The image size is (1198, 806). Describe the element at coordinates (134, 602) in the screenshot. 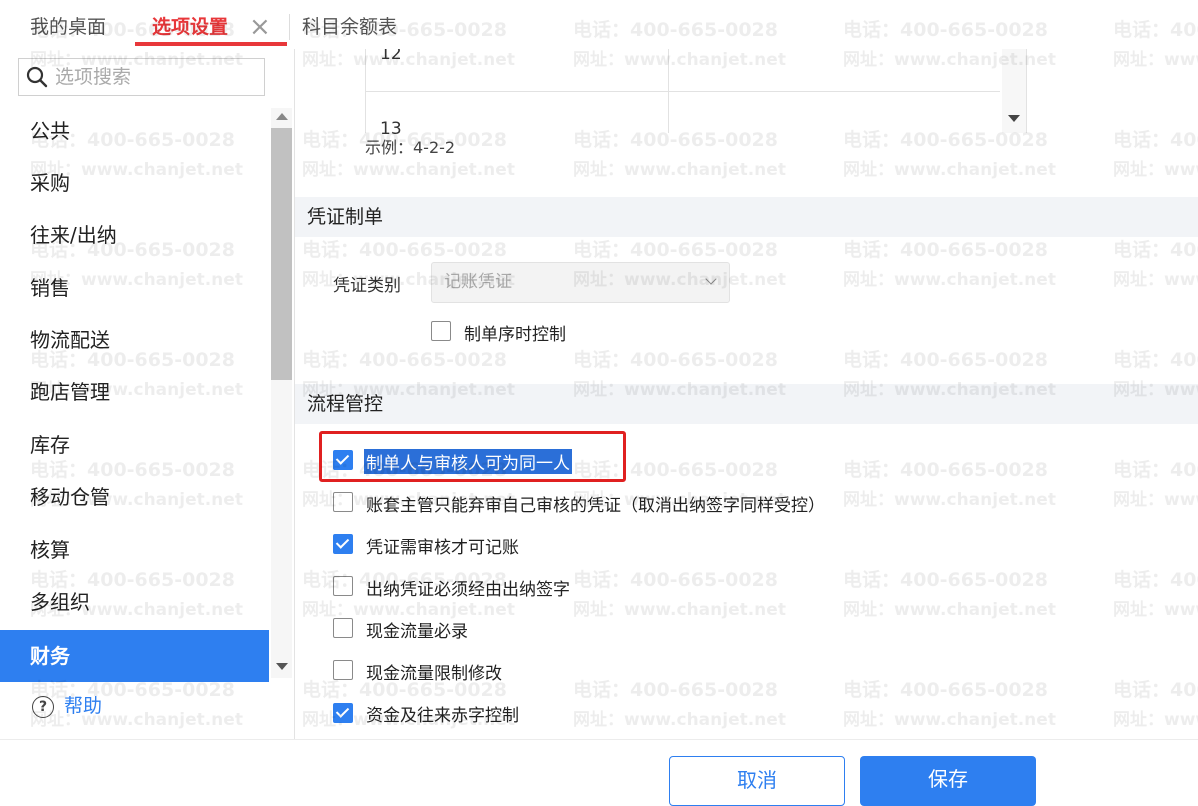

I see `sidebar-item-multi-org: 多组织` at that location.